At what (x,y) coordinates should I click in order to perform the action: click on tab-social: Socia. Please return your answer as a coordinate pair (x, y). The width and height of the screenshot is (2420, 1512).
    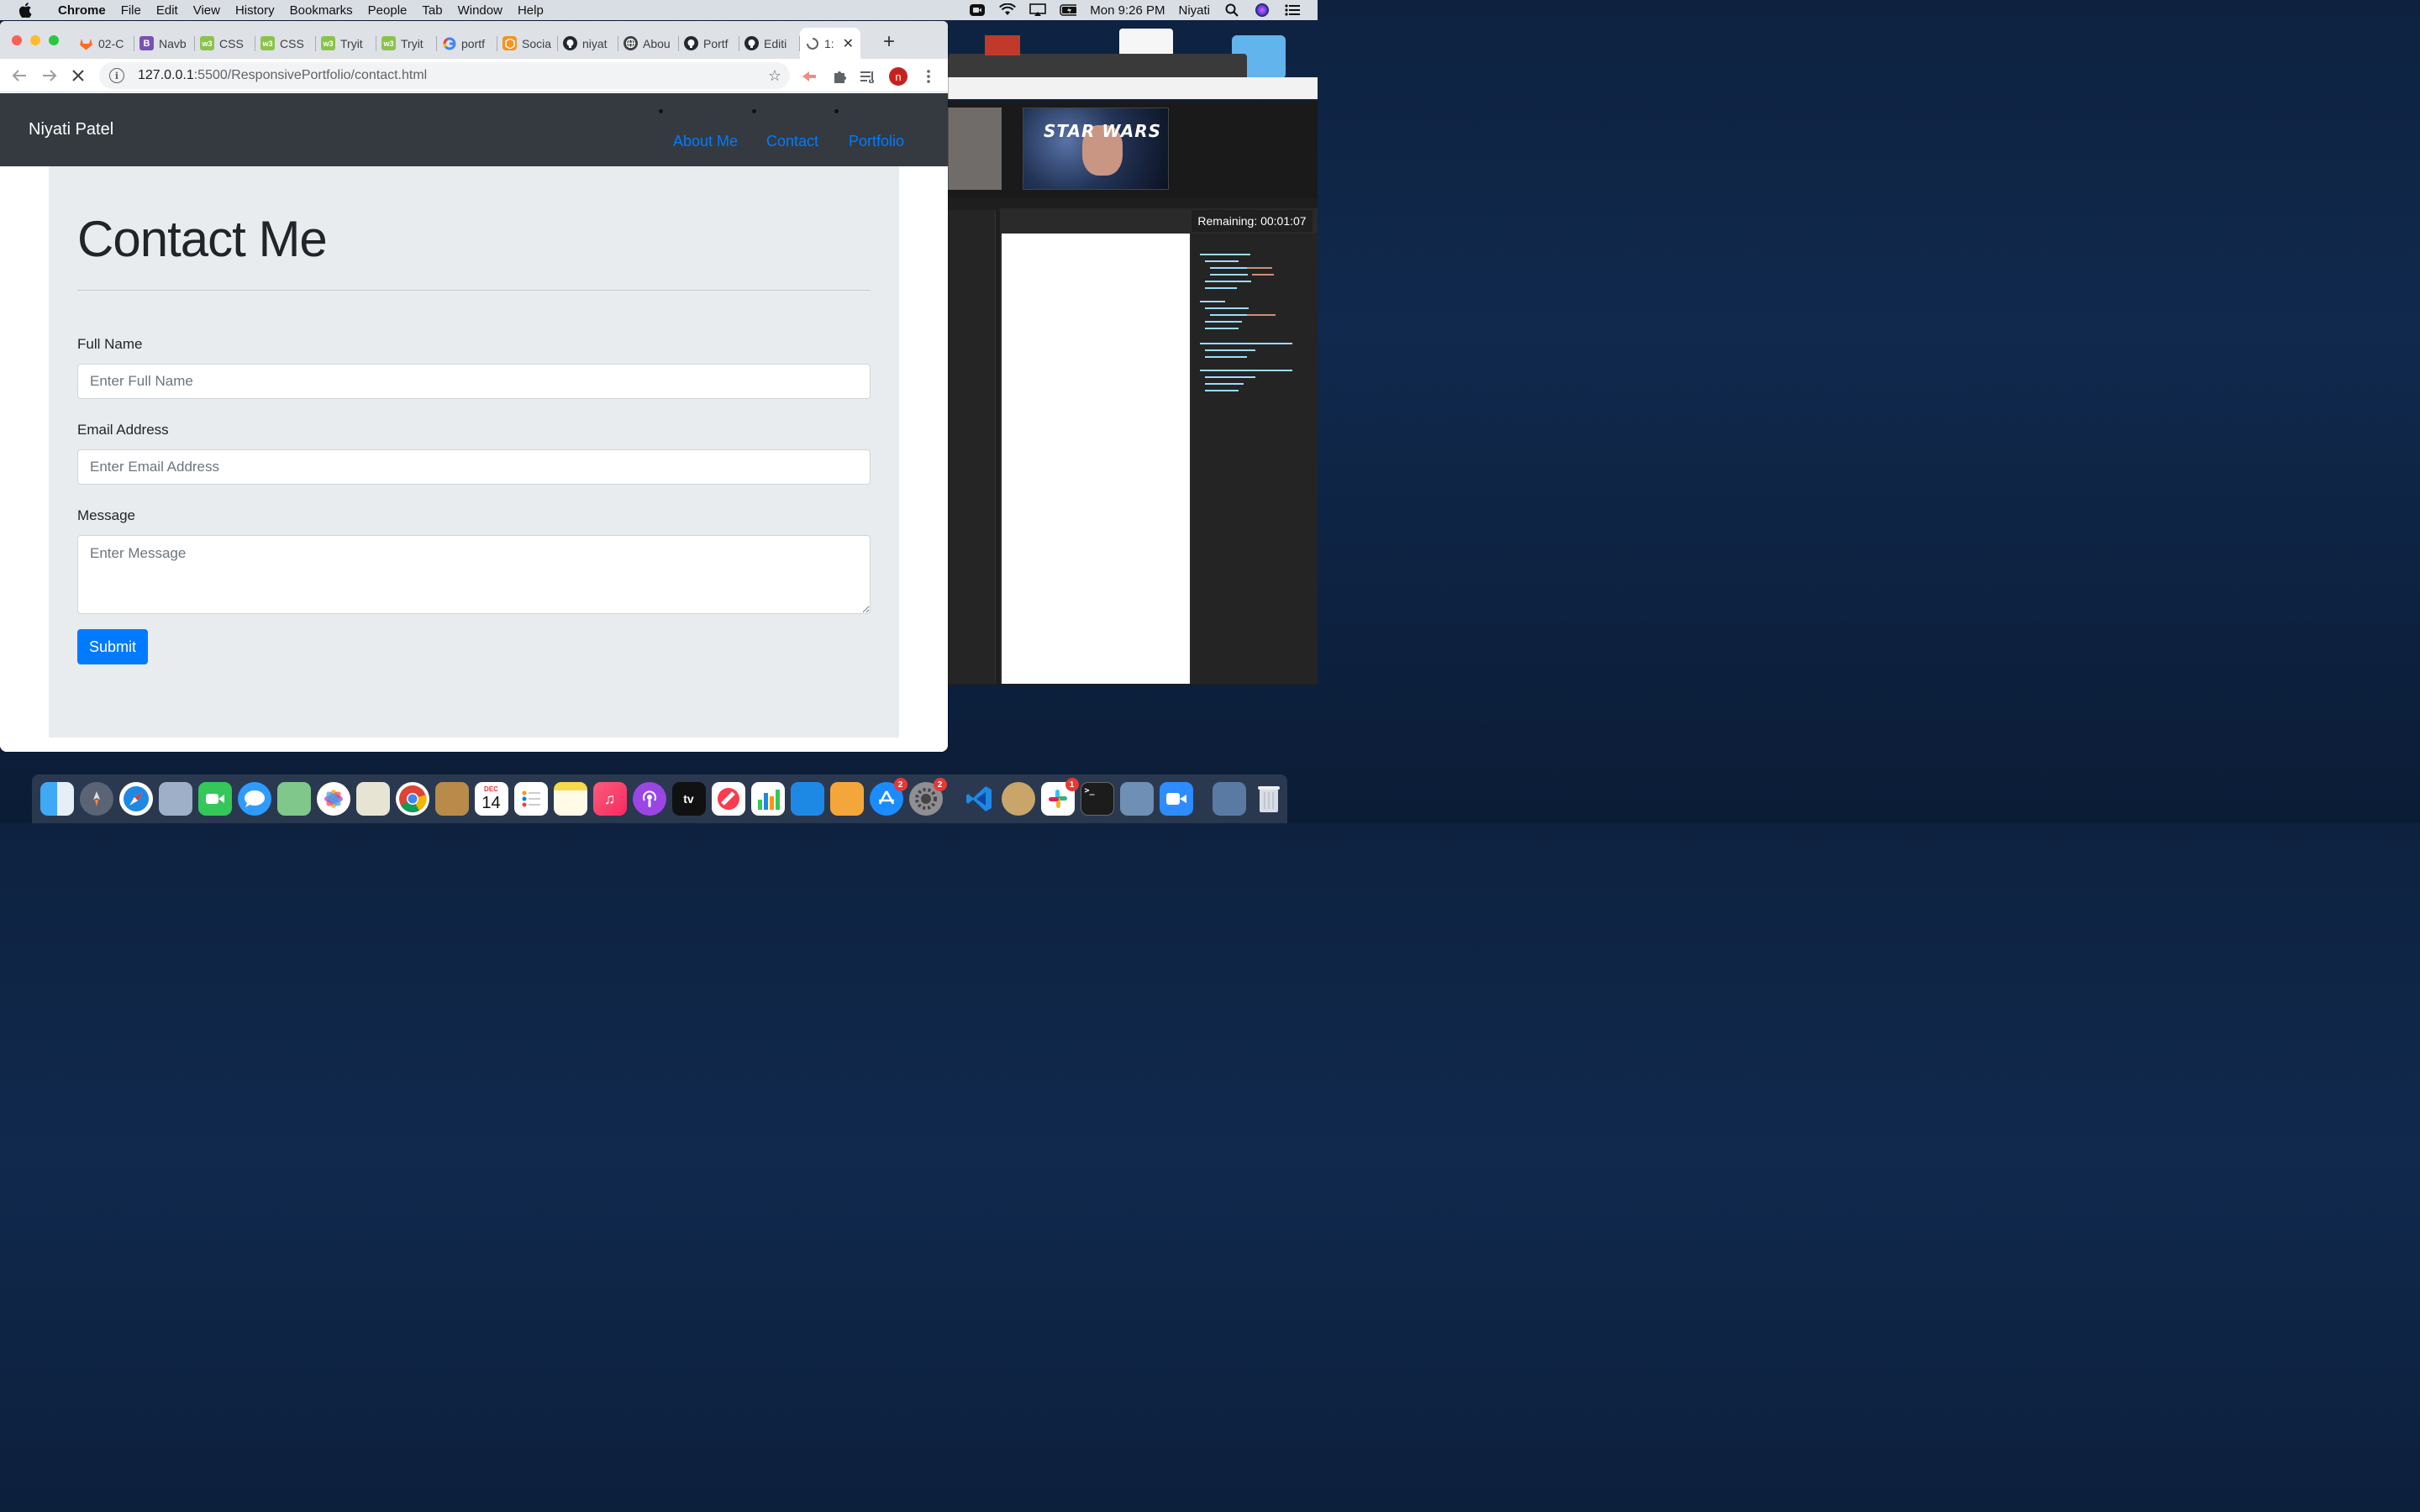
    Looking at the image, I should click on (527, 43).